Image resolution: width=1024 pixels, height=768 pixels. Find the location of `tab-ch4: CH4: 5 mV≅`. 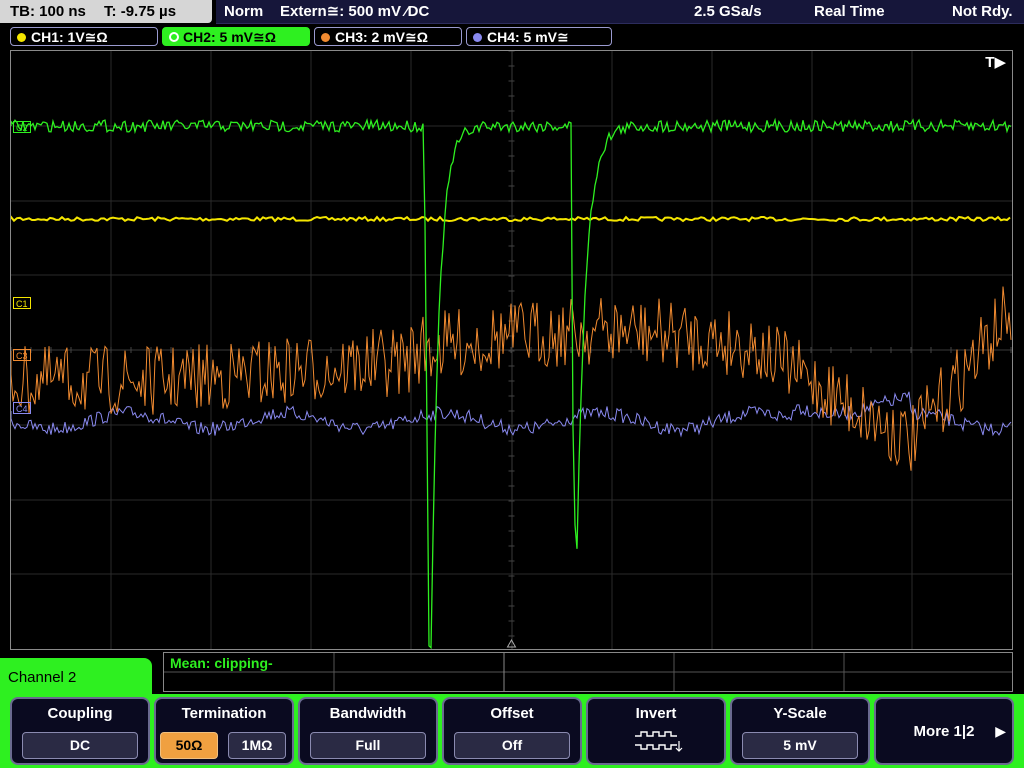

tab-ch4: CH4: 5 mV≅ is located at coordinates (539, 36).